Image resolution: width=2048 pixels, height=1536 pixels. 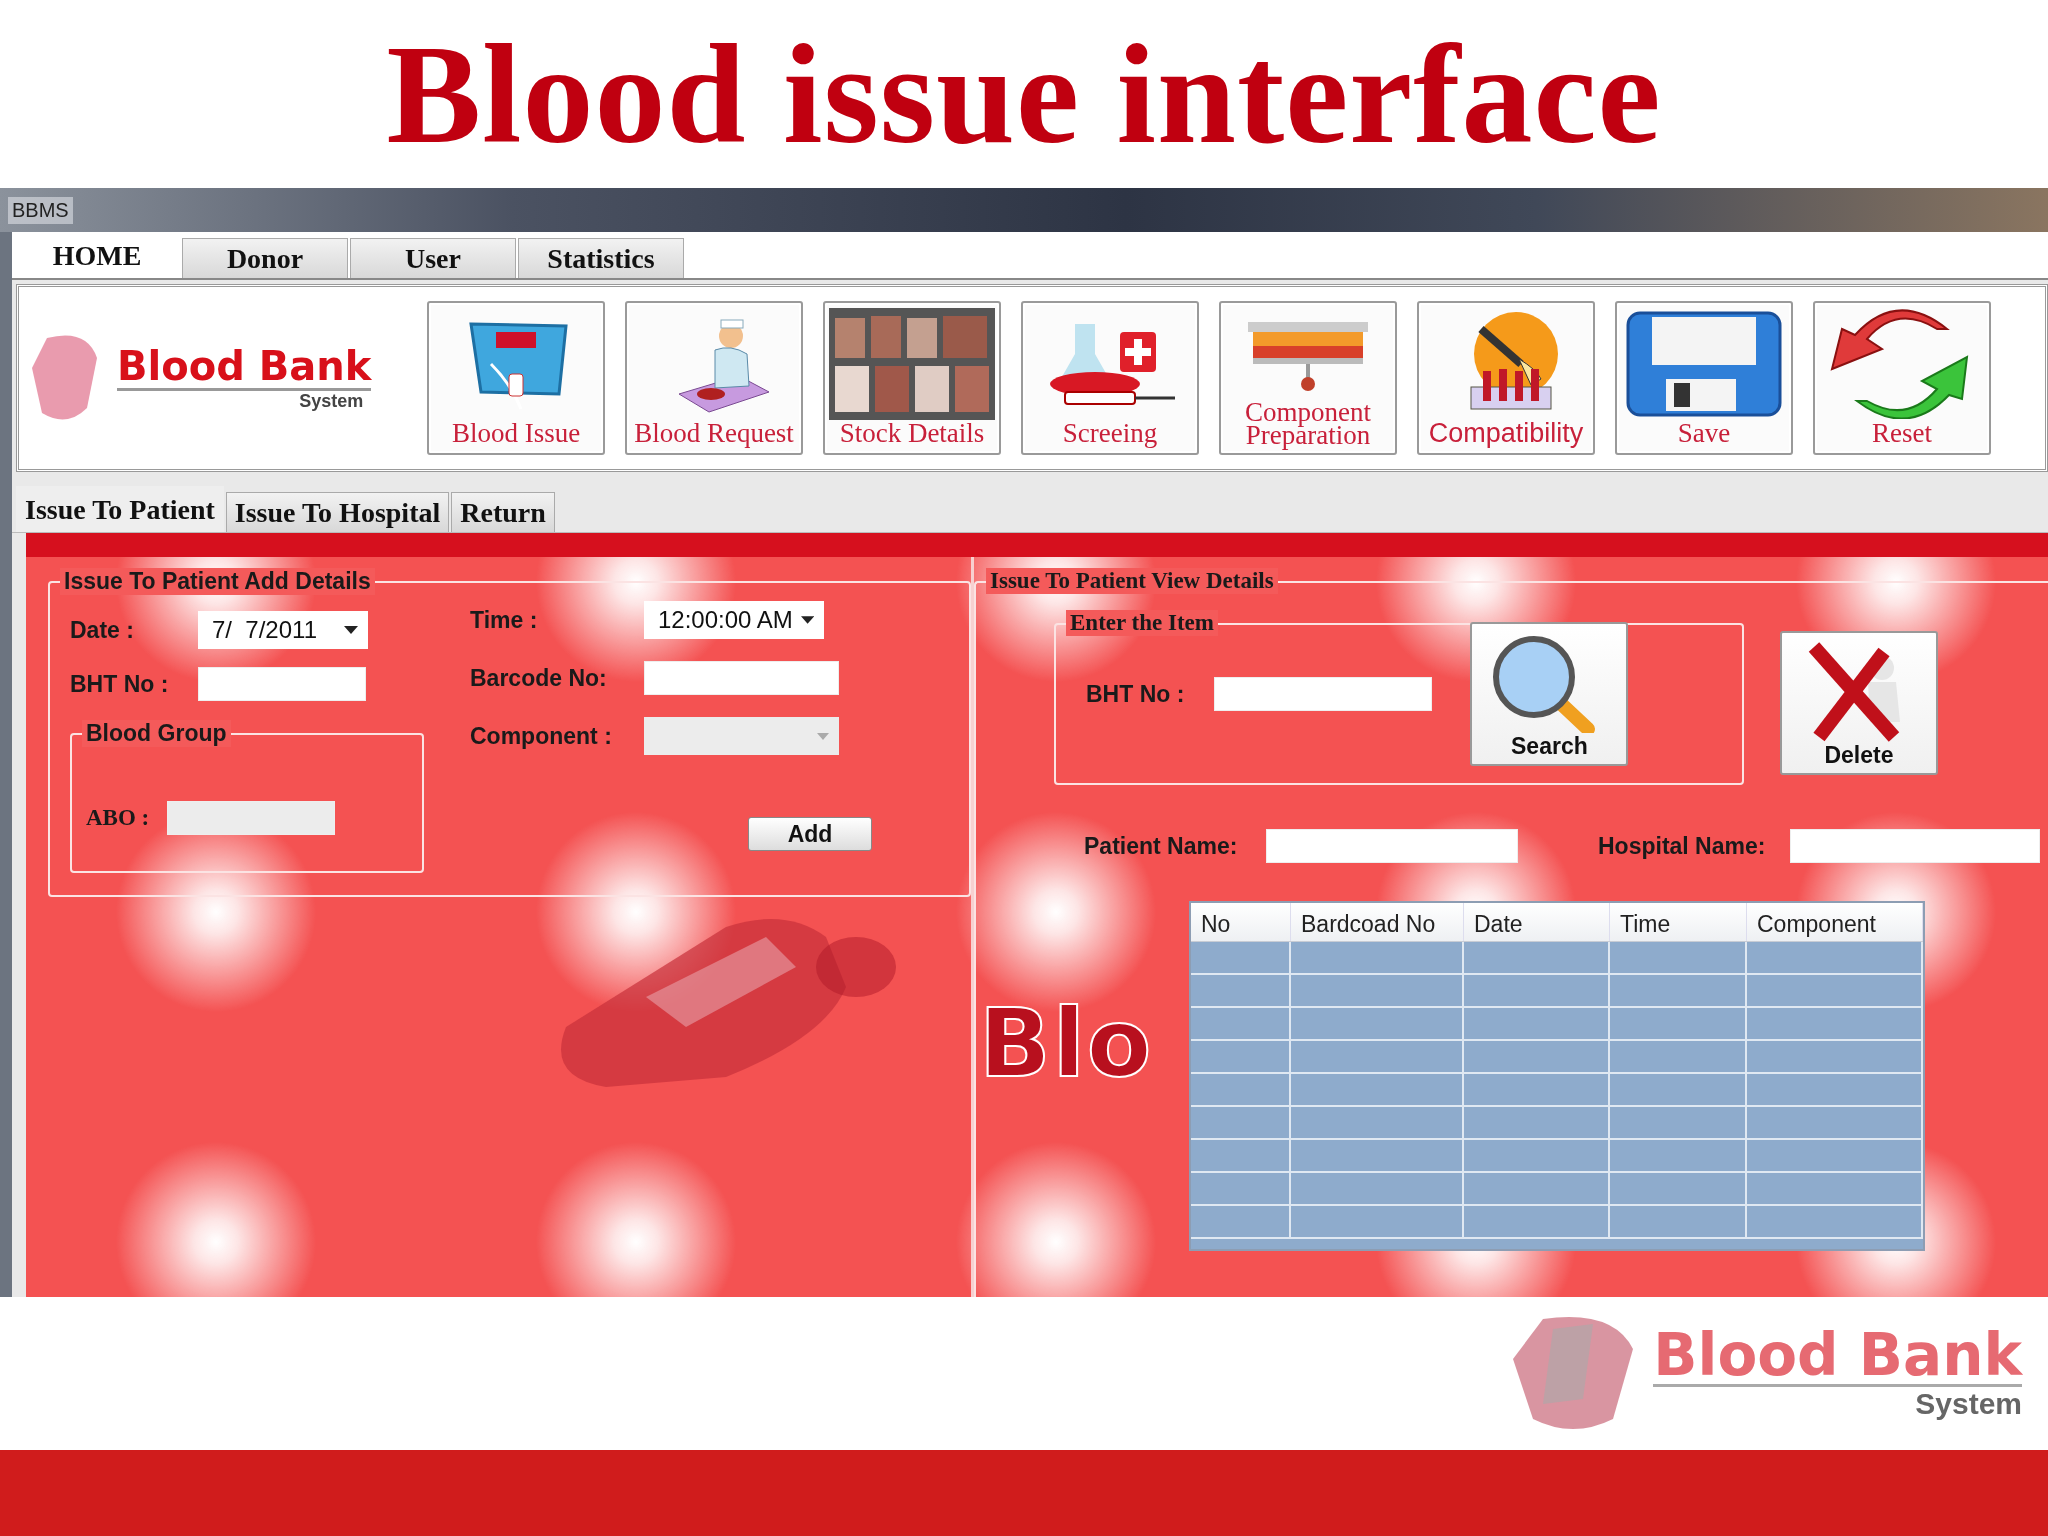 I want to click on toolbar-button: Blood Request, so click(x=714, y=378).